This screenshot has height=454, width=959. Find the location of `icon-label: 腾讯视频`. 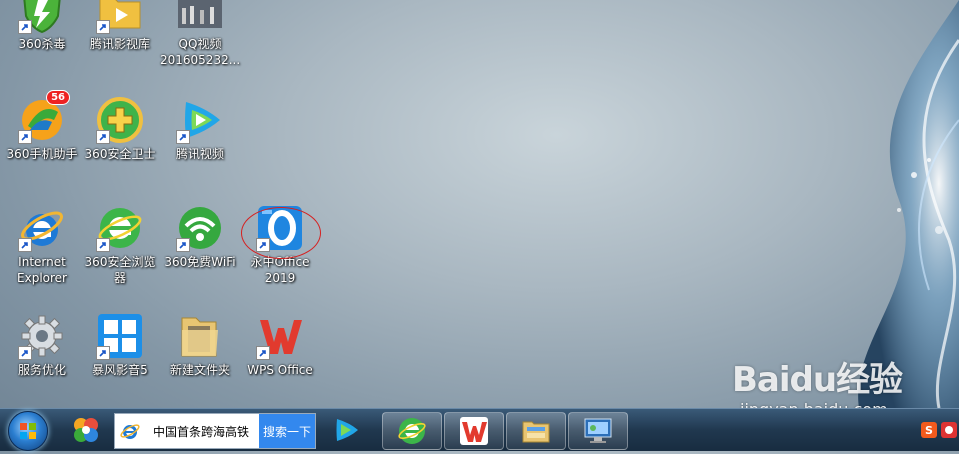

icon-label: 腾讯视频 is located at coordinates (199, 154).